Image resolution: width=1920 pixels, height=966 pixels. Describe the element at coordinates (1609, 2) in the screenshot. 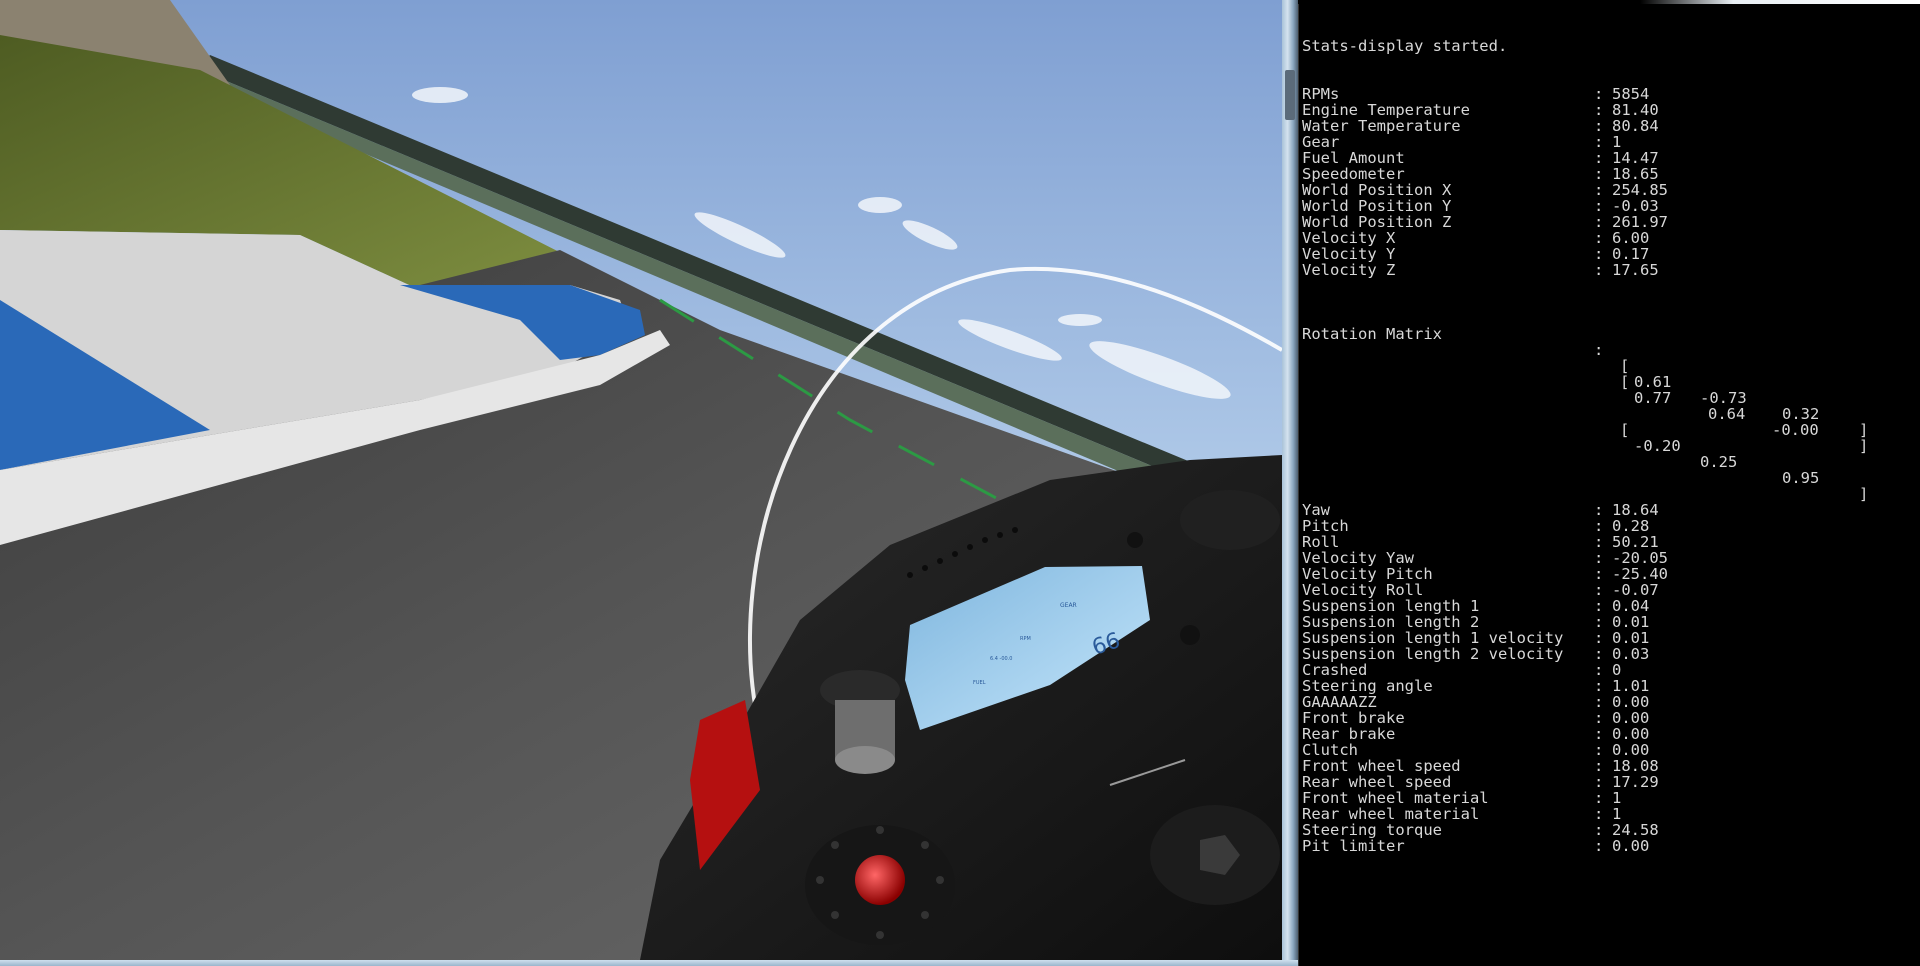

I see `console-title-strip` at that location.